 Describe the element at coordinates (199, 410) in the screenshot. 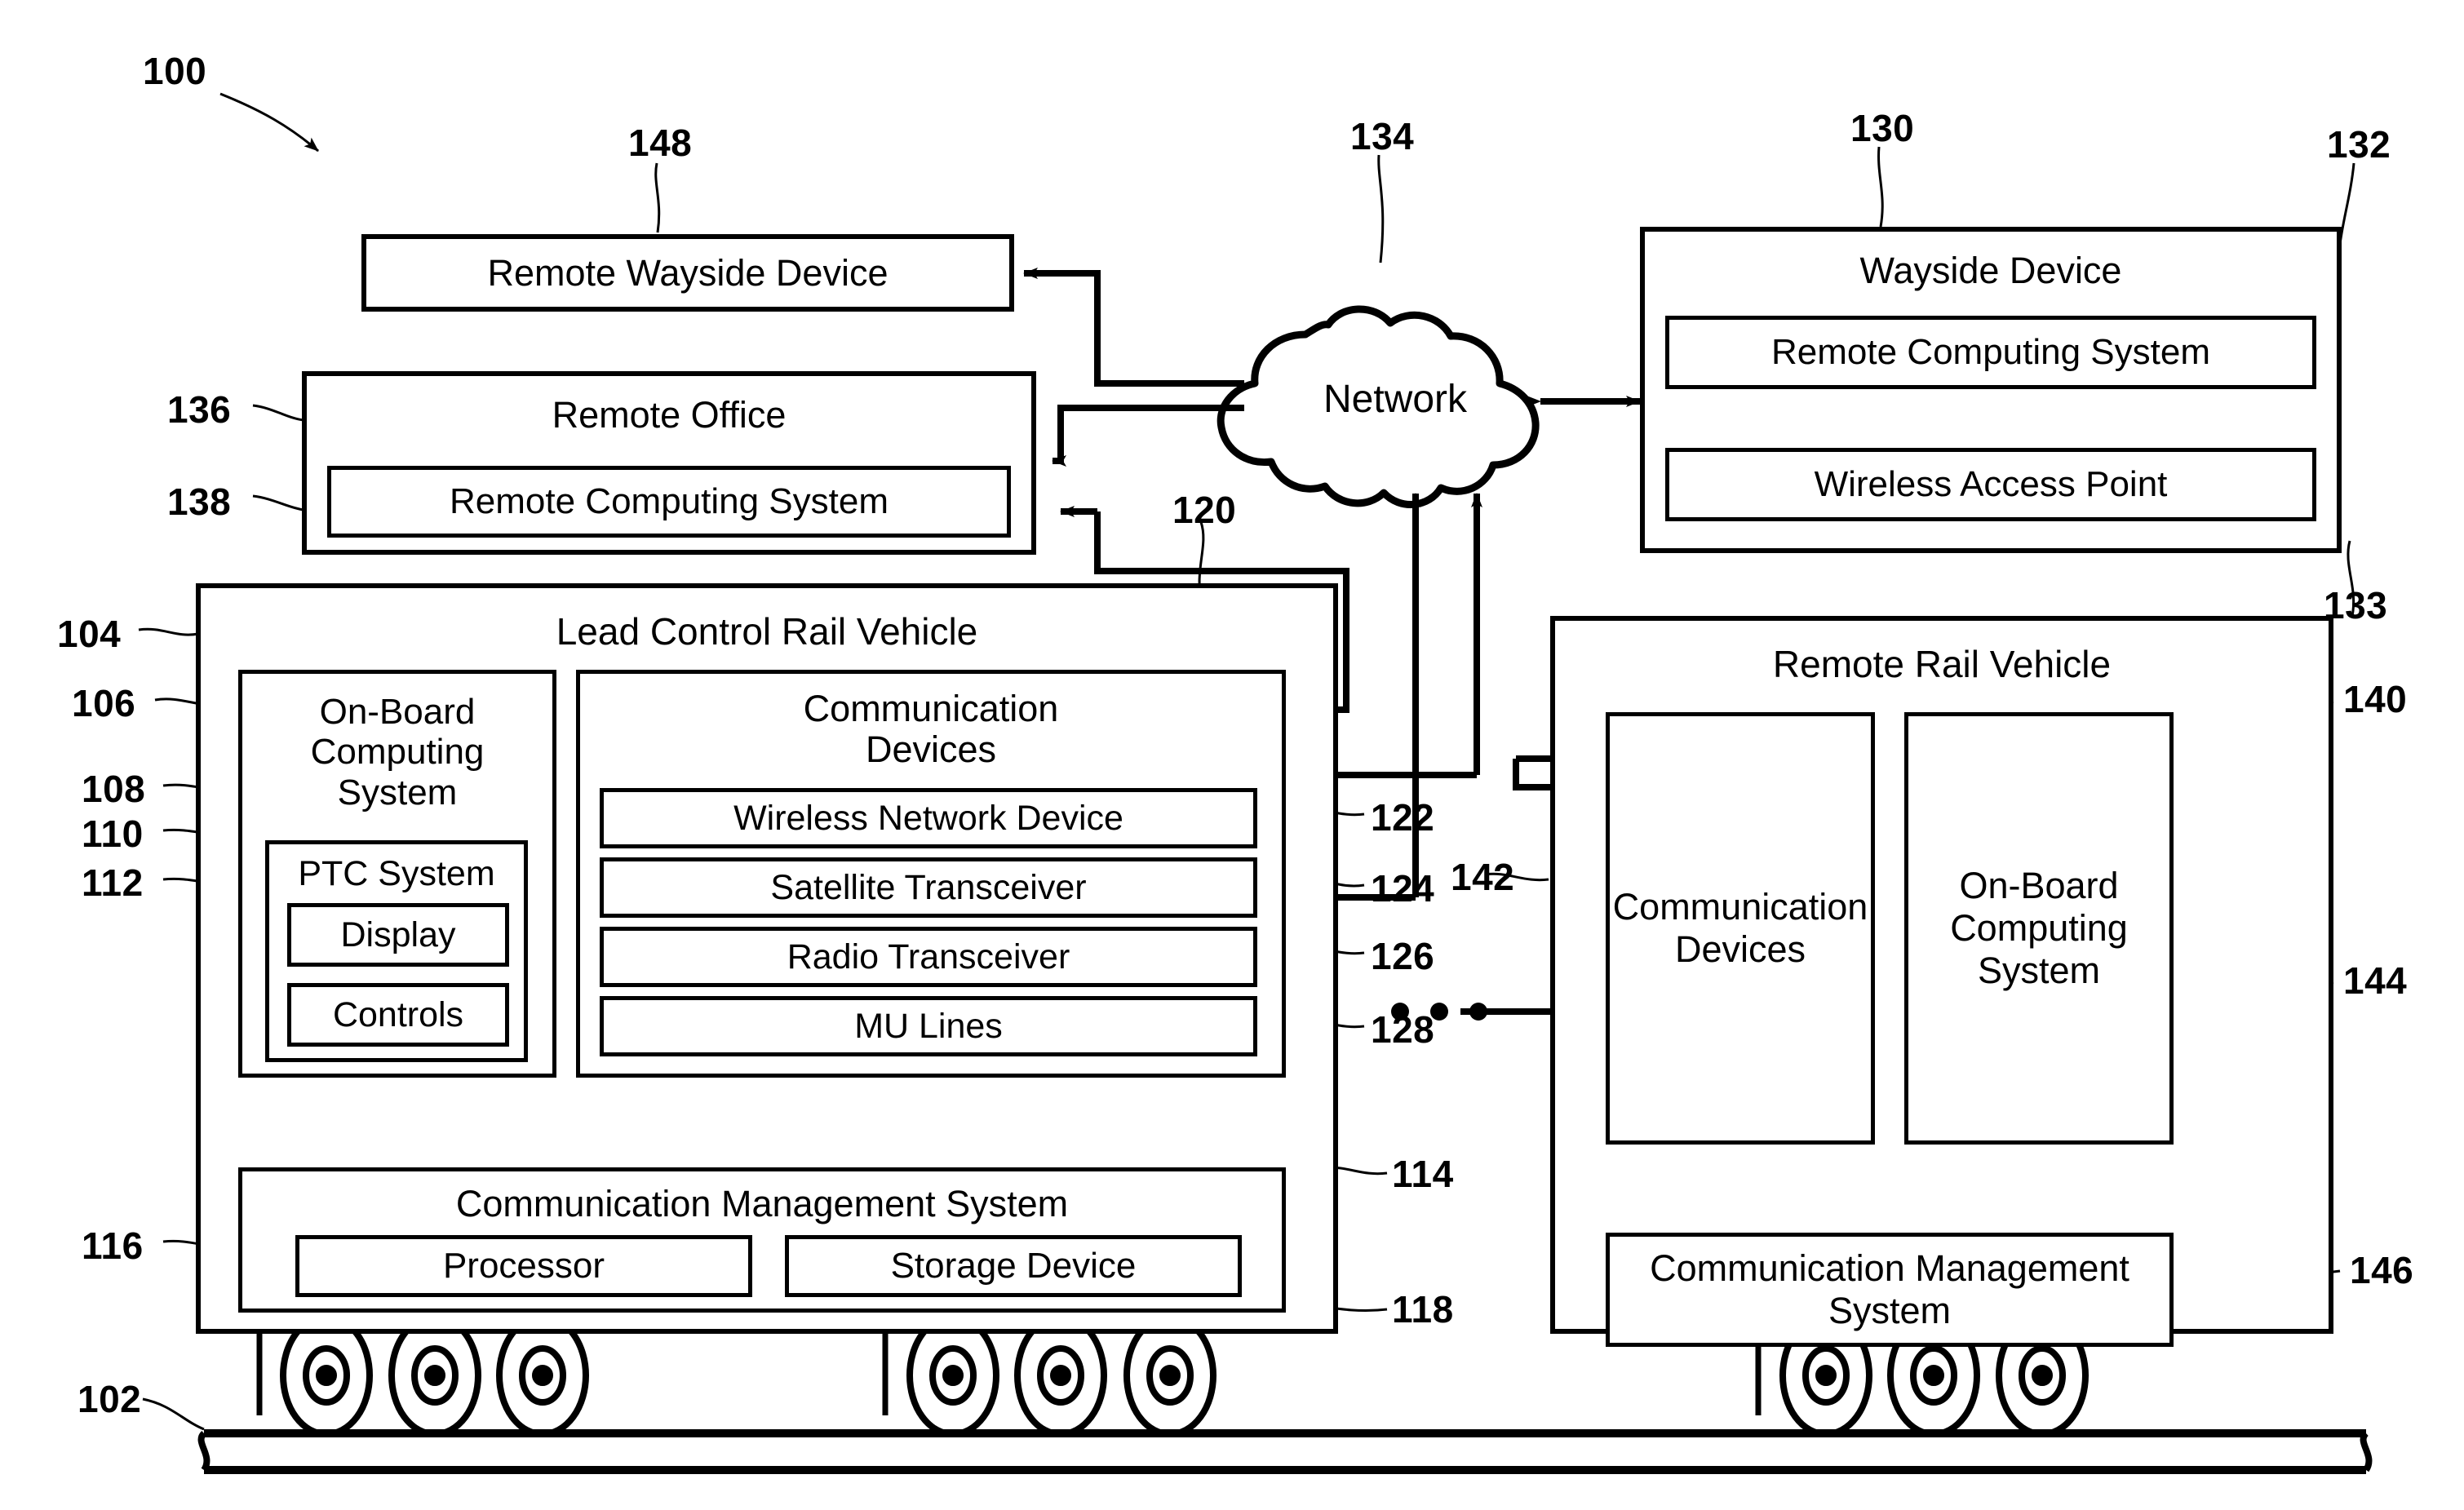

I see `ref-136: 136` at that location.